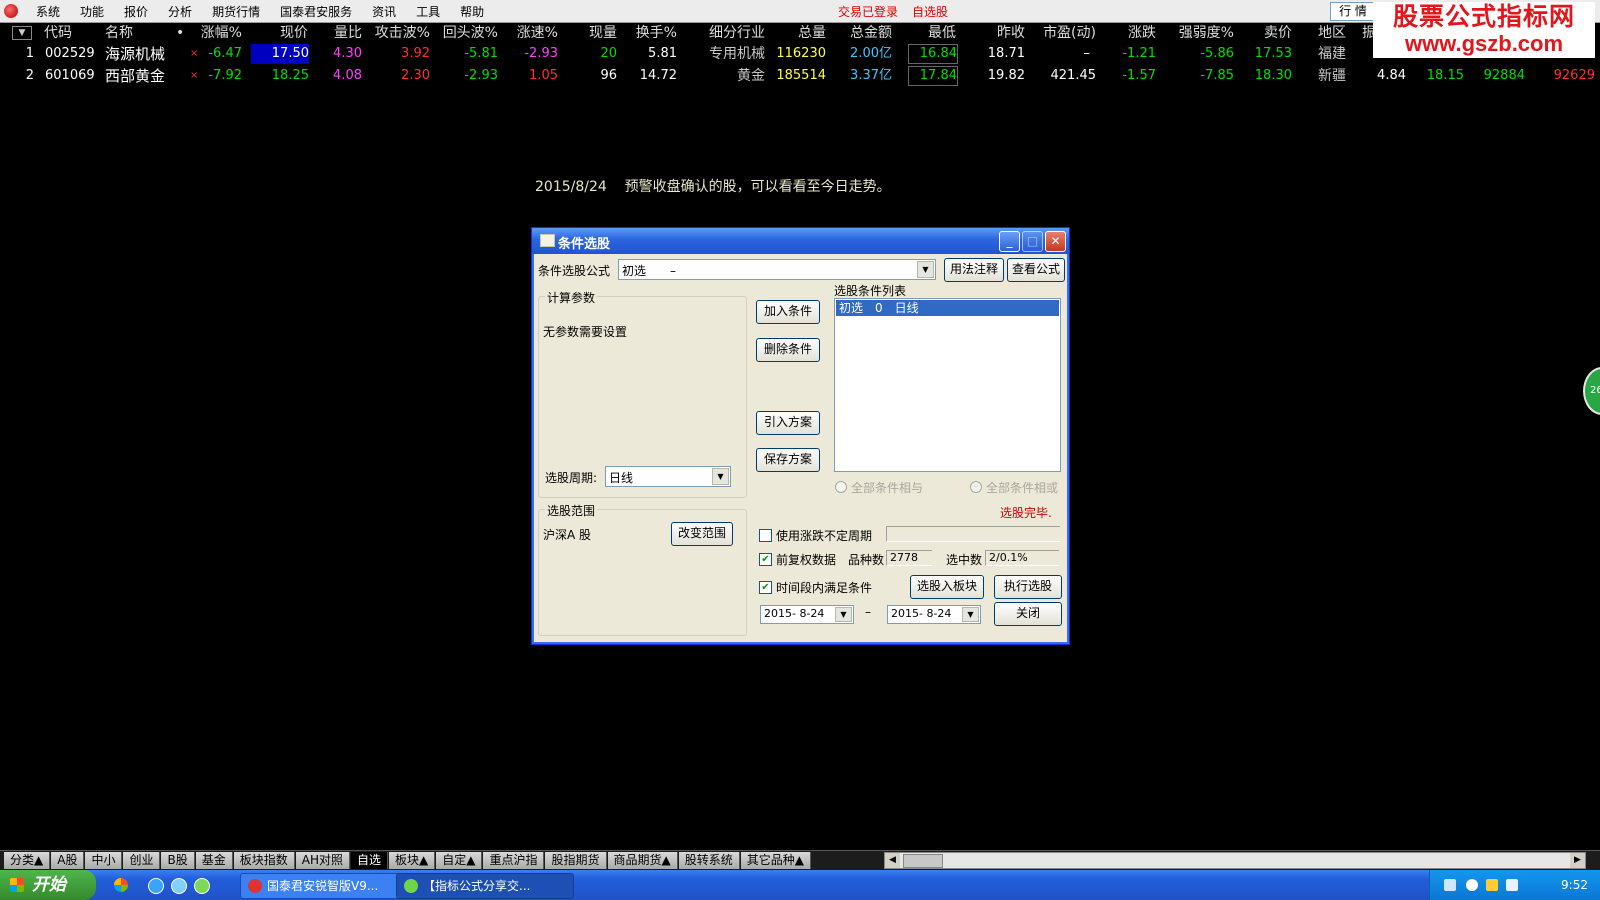  I want to click on col-name: 名称, so click(119, 33).